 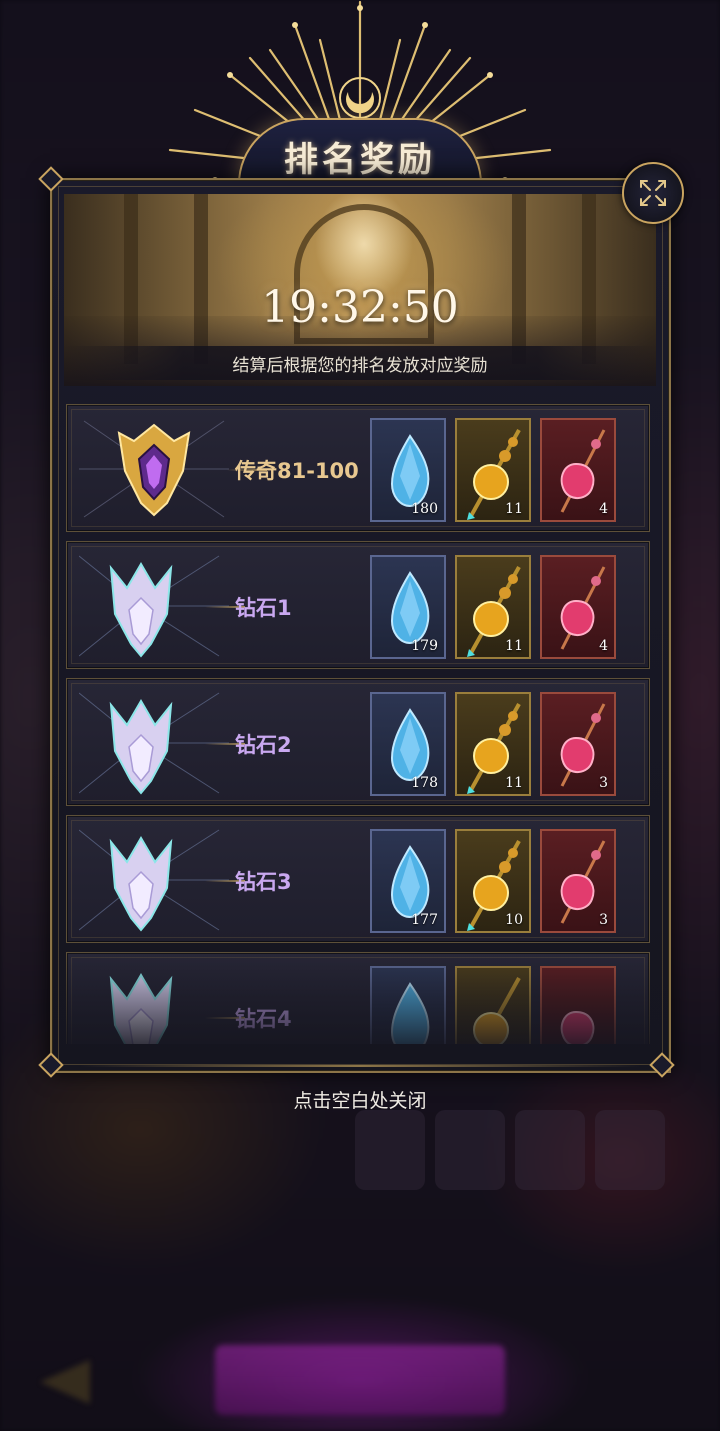 What do you see at coordinates (360, 307) in the screenshot?
I see `countdown-timer: 19:32:50` at bounding box center [360, 307].